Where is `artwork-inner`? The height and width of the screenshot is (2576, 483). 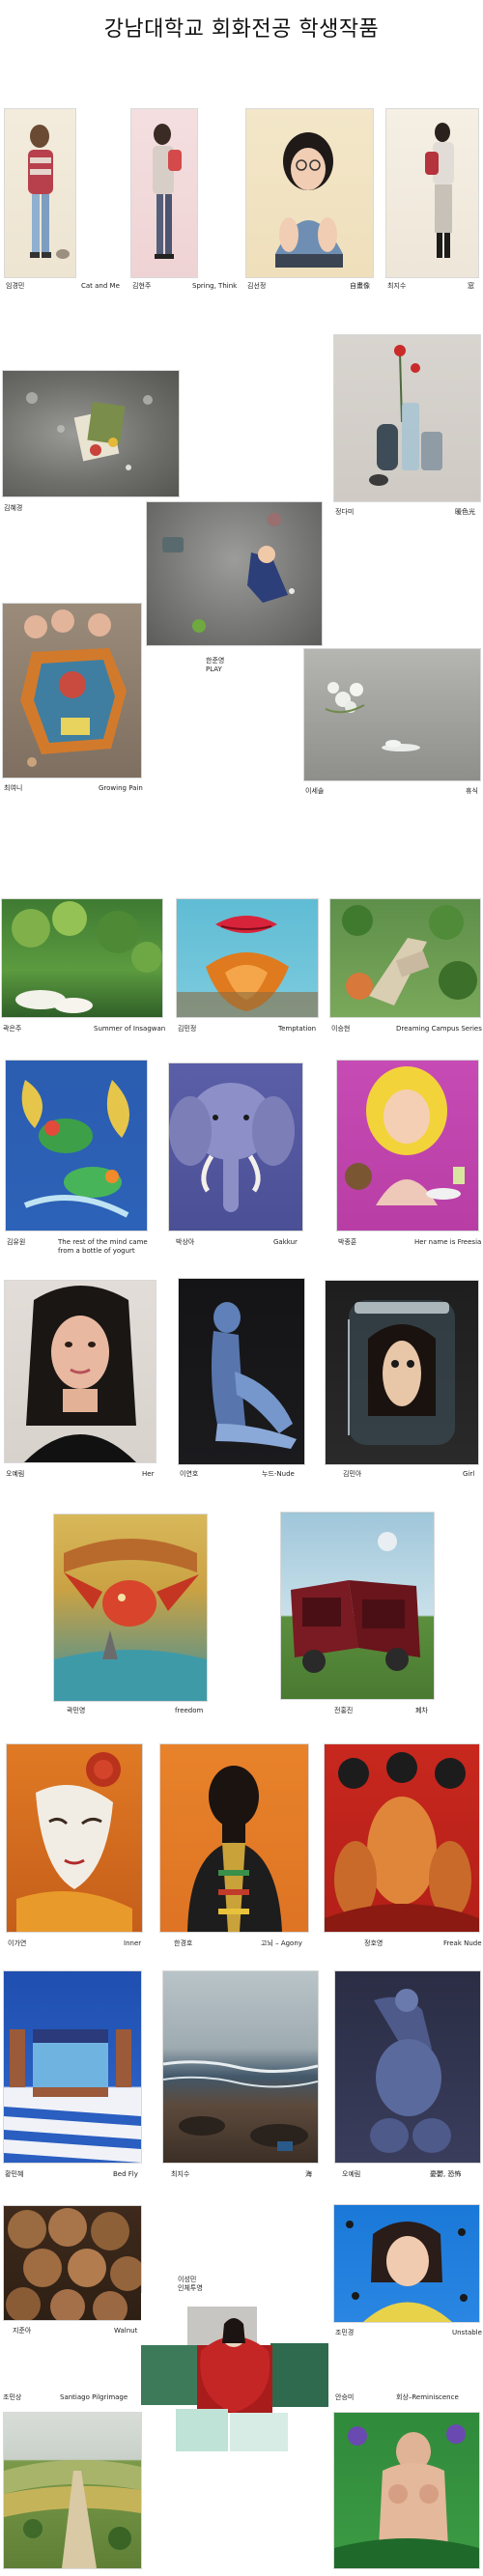
artwork-inner is located at coordinates (74, 1838).